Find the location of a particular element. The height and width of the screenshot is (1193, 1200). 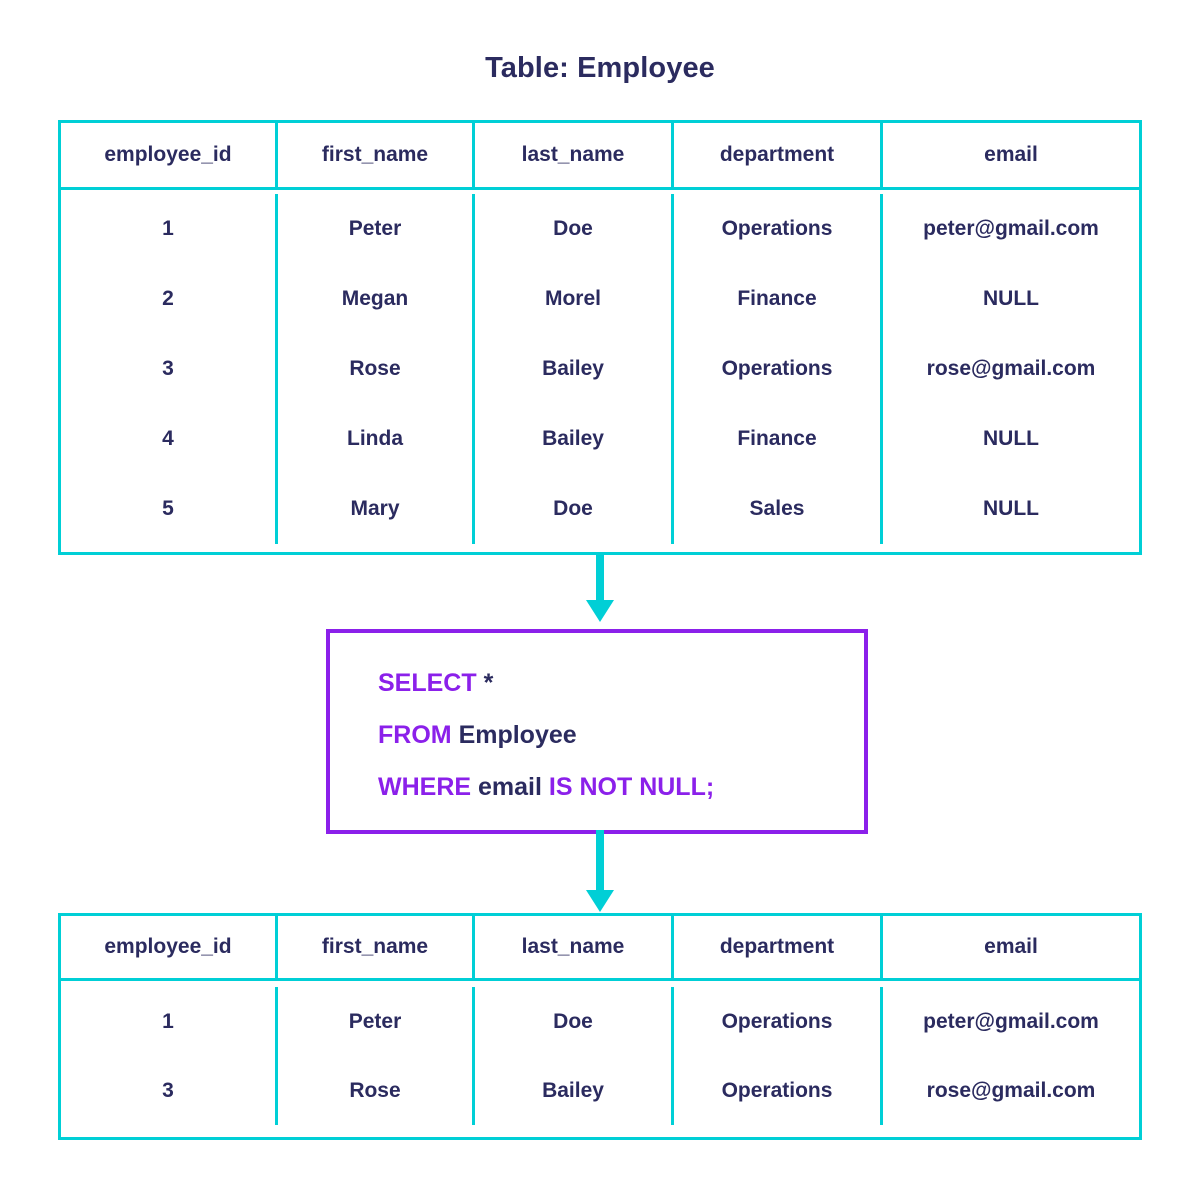

table-row: 4 Linda Bailey Finance NULL is located at coordinates (600, 439).